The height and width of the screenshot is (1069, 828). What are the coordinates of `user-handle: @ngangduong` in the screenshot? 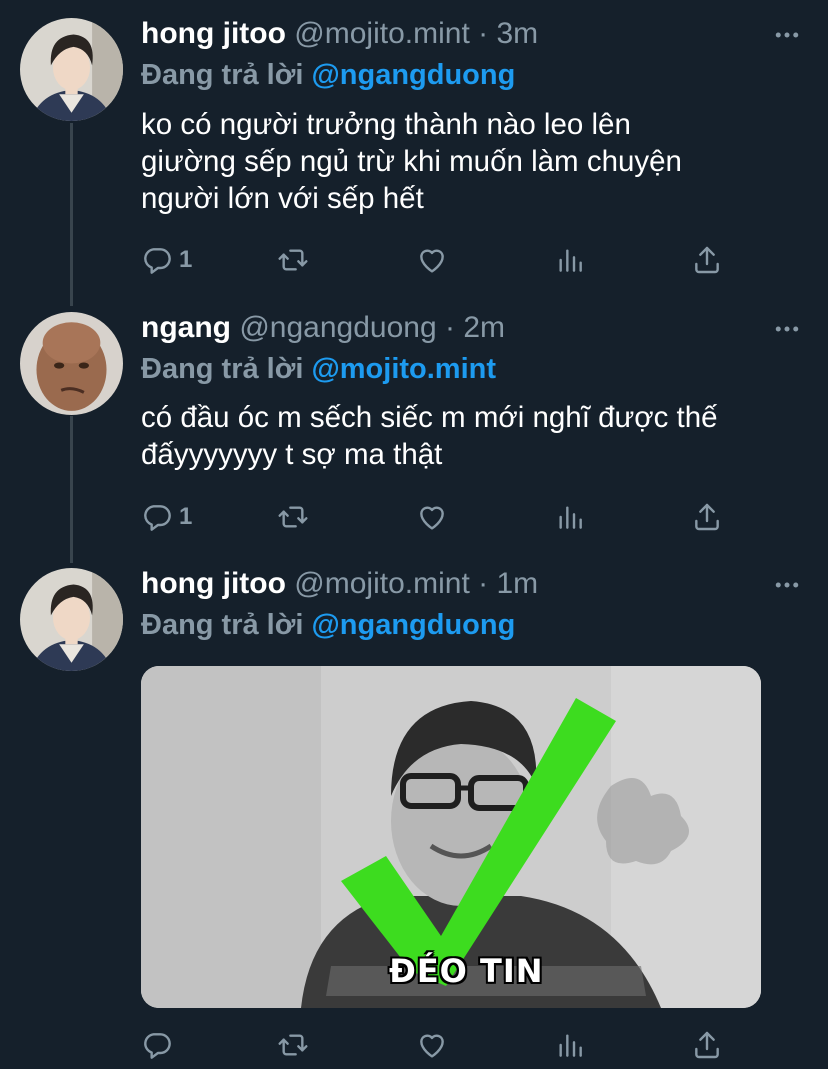 It's located at (337, 327).